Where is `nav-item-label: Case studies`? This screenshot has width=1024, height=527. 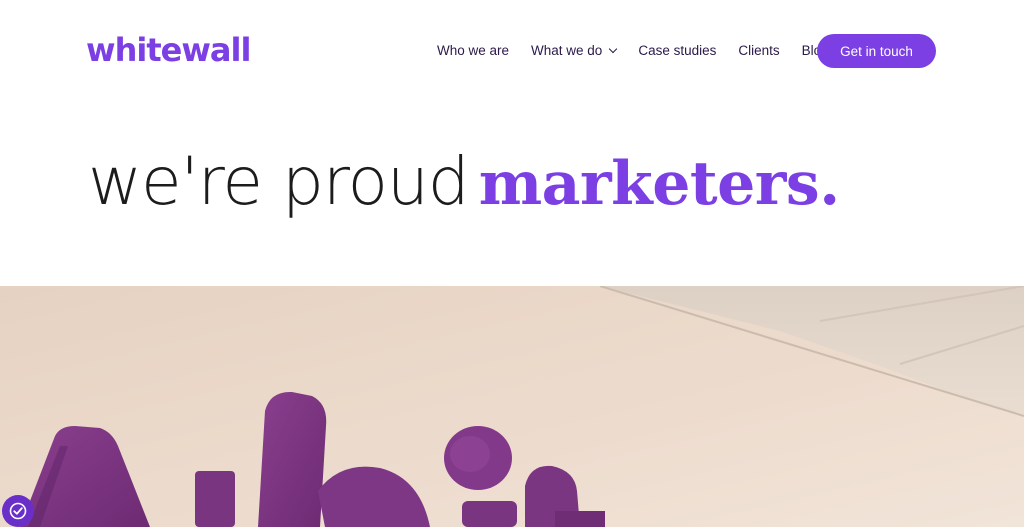
nav-item-label: Case studies is located at coordinates (677, 50).